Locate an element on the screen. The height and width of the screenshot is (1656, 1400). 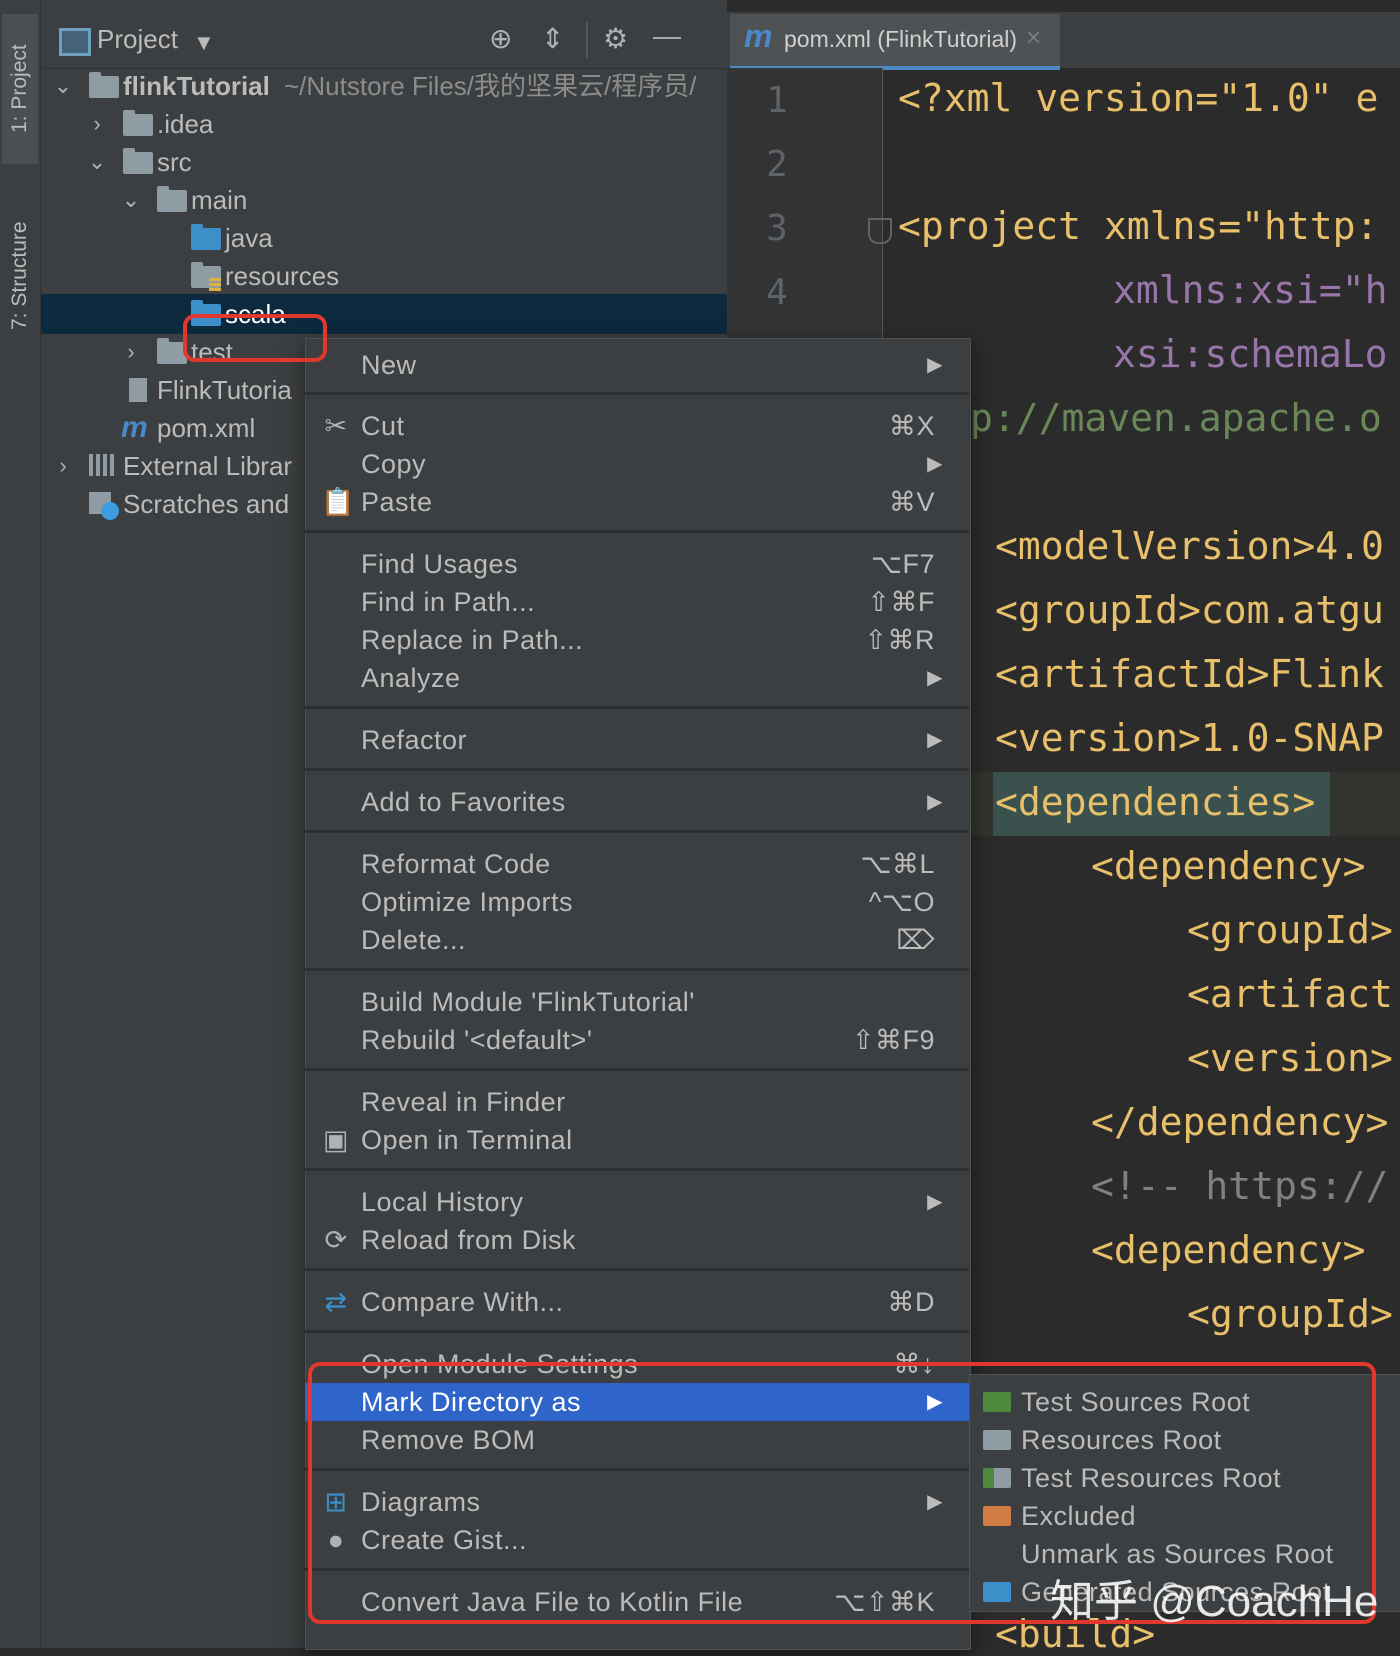
tree-item-src: ⌄ src is located at coordinates (384, 162).